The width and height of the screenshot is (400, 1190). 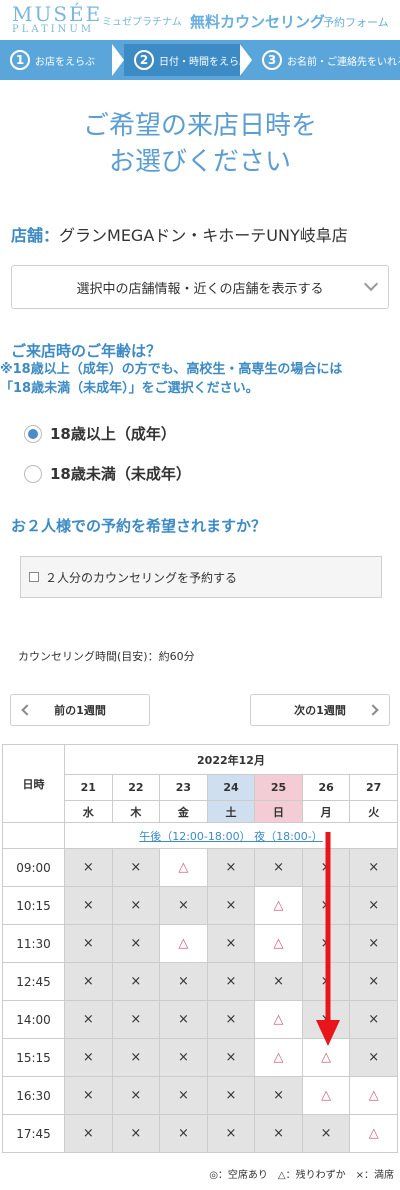 What do you see at coordinates (343, 62) in the screenshot?
I see `step-3-label: お名前・ご連絡先をいれる` at bounding box center [343, 62].